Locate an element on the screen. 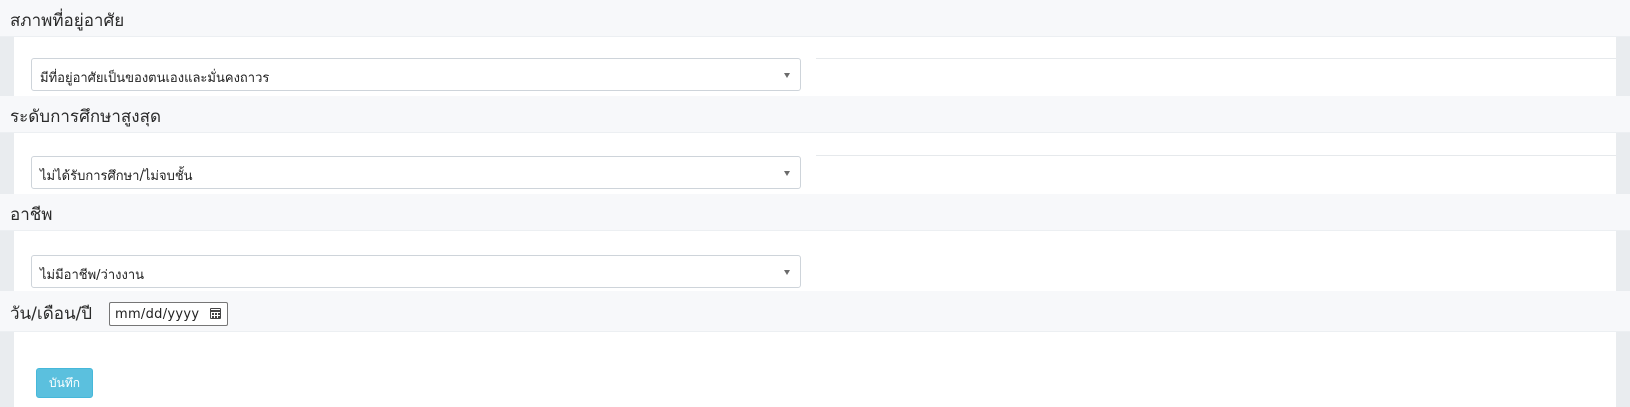 This screenshot has height=407, width=1630. education-section-header: ระดับการศึกษาสูงสุด is located at coordinates (815, 114).